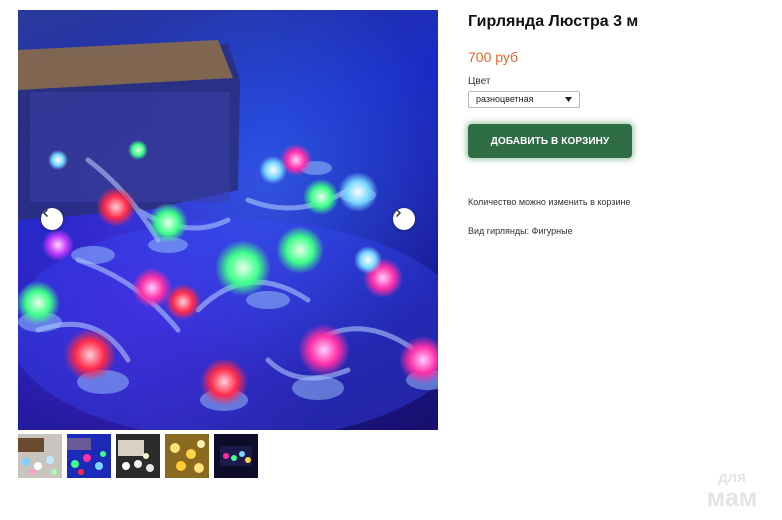 This screenshot has width=782, height=520. Describe the element at coordinates (520, 231) in the screenshot. I see `garland-type-attribute: Вид гирлянды: Фигурные` at that location.